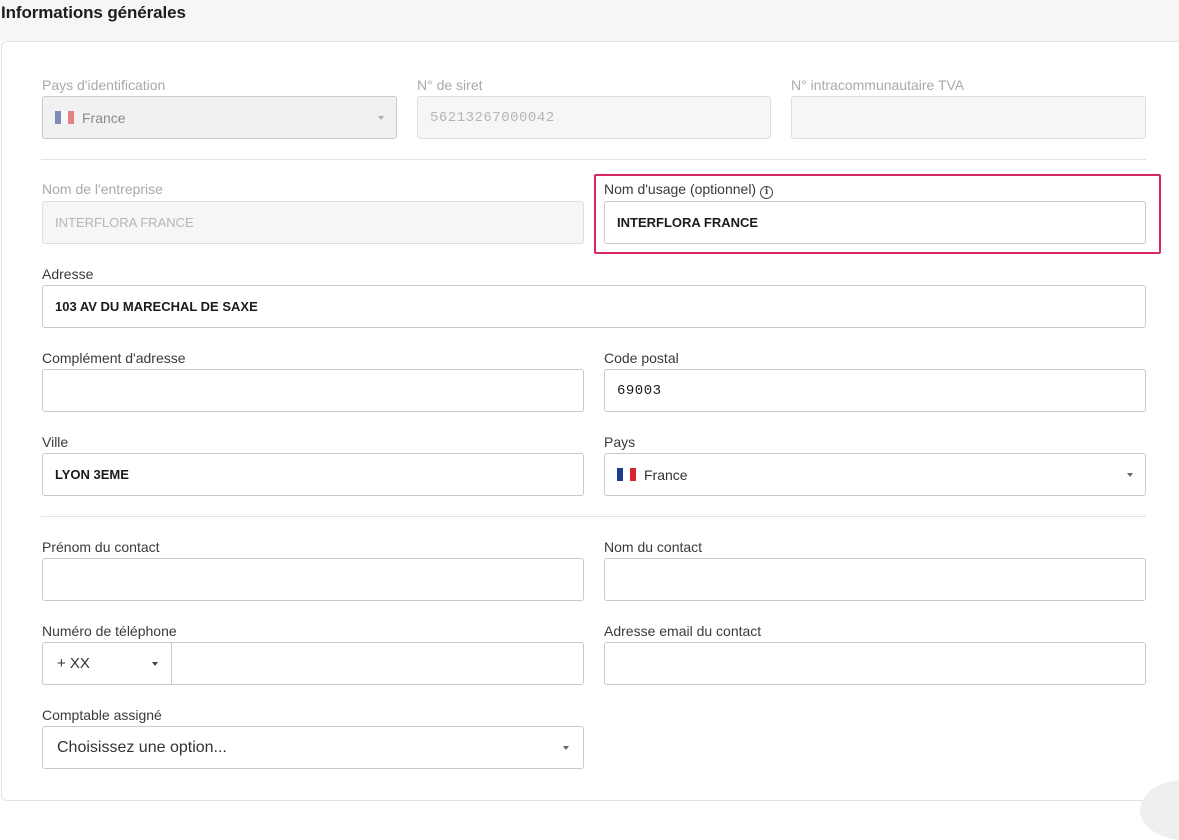 The width and height of the screenshot is (1179, 840). What do you see at coordinates (653, 547) in the screenshot?
I see `nom-contact-label: Nom du contact` at bounding box center [653, 547].